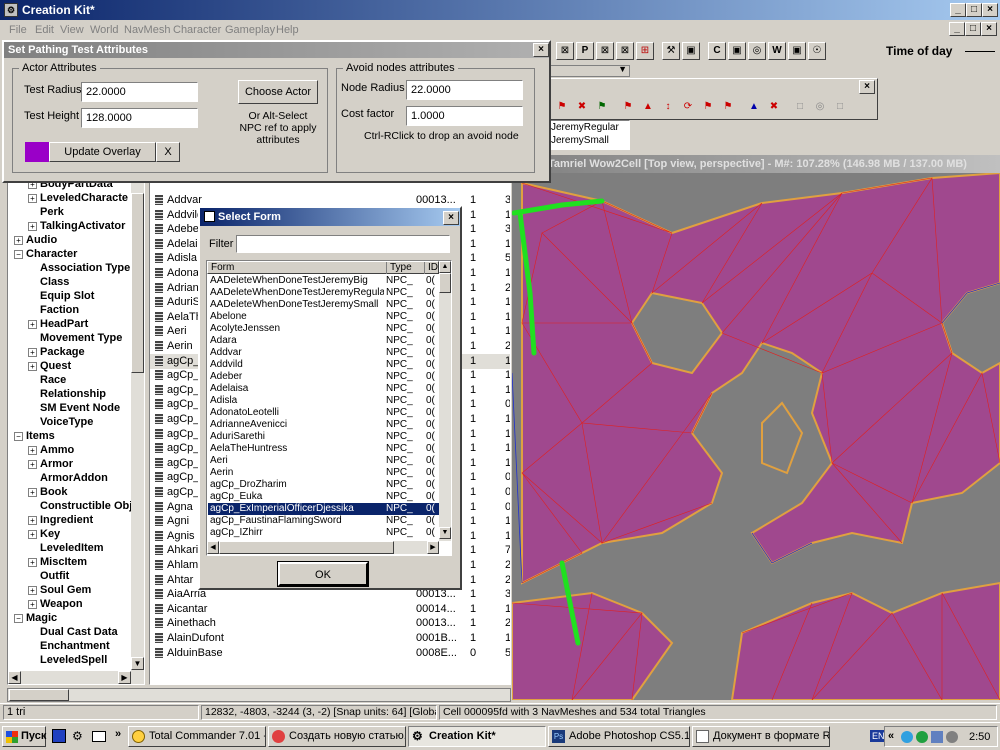  What do you see at coordinates (445, 283) in the screenshot?
I see `form-scroll-thumb` at bounding box center [445, 283].